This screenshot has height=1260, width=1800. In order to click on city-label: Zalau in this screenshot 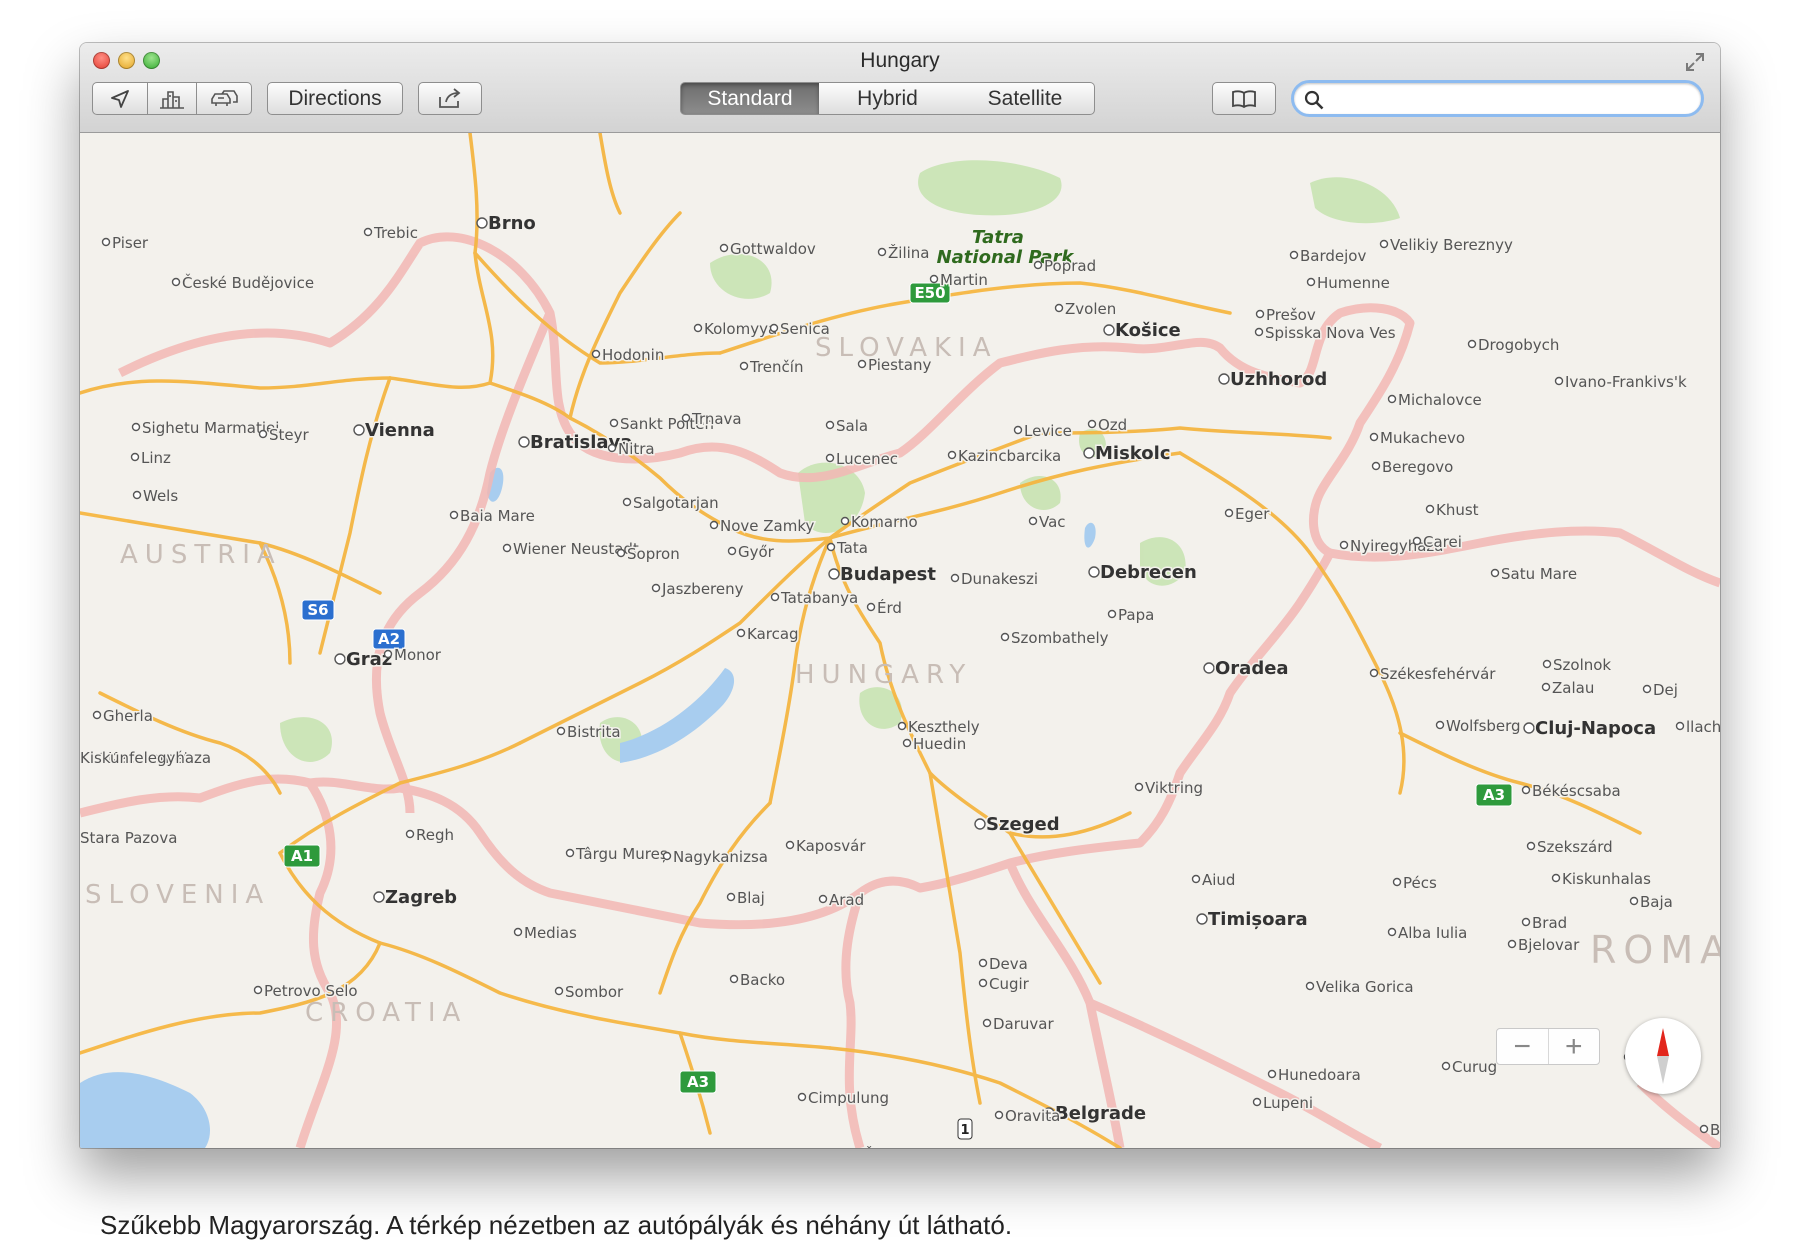, I will do `click(1573, 688)`.